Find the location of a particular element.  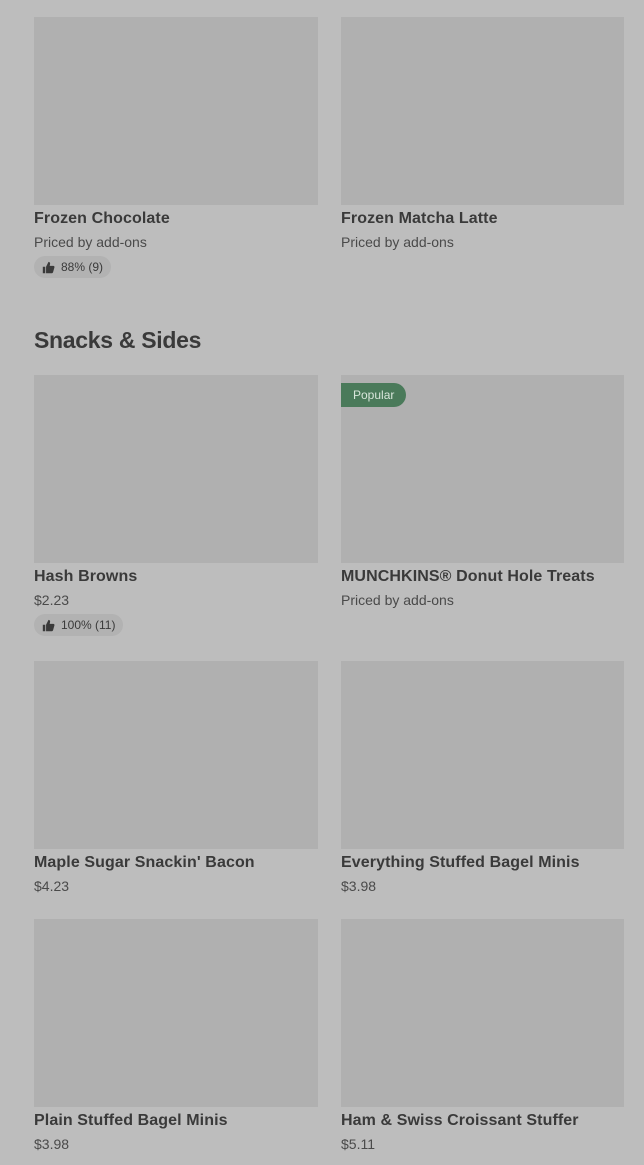

menu-item-plain-bagel-minis: Plain Stuffed Bagel Minis $3.98 is located at coordinates (176, 1035).